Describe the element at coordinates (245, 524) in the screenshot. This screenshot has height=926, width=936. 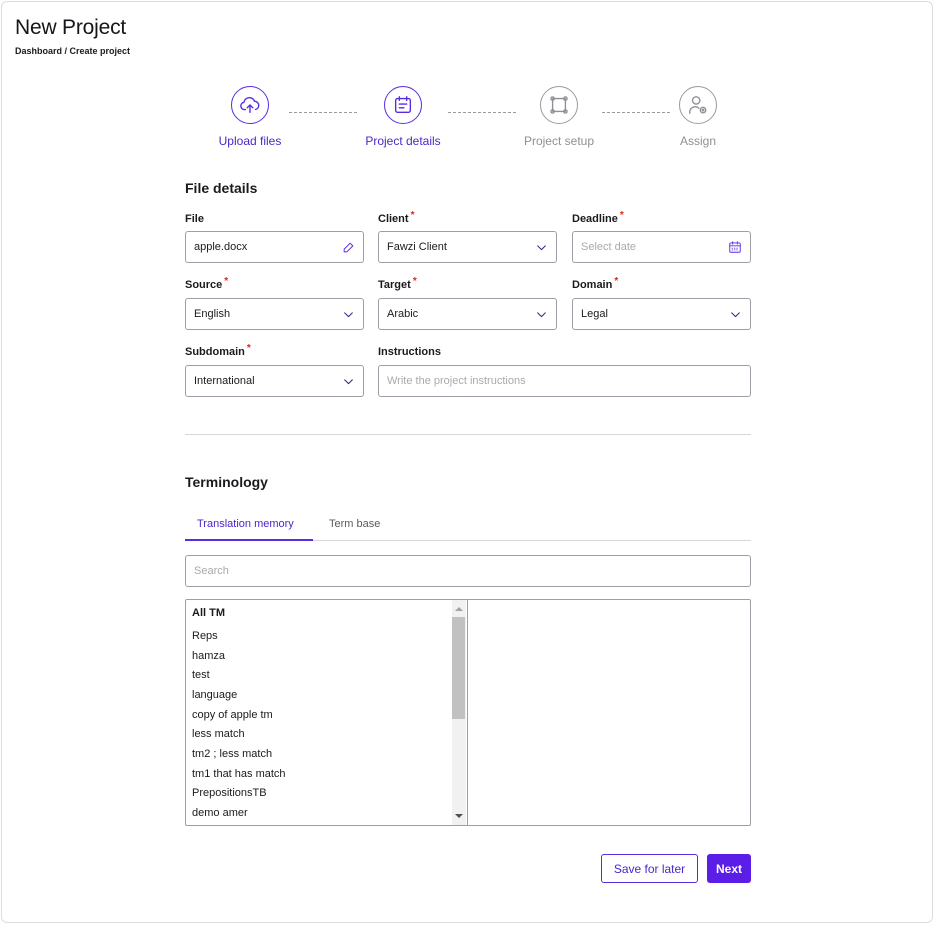
I see `tab-translation-memory: Translation memory` at that location.